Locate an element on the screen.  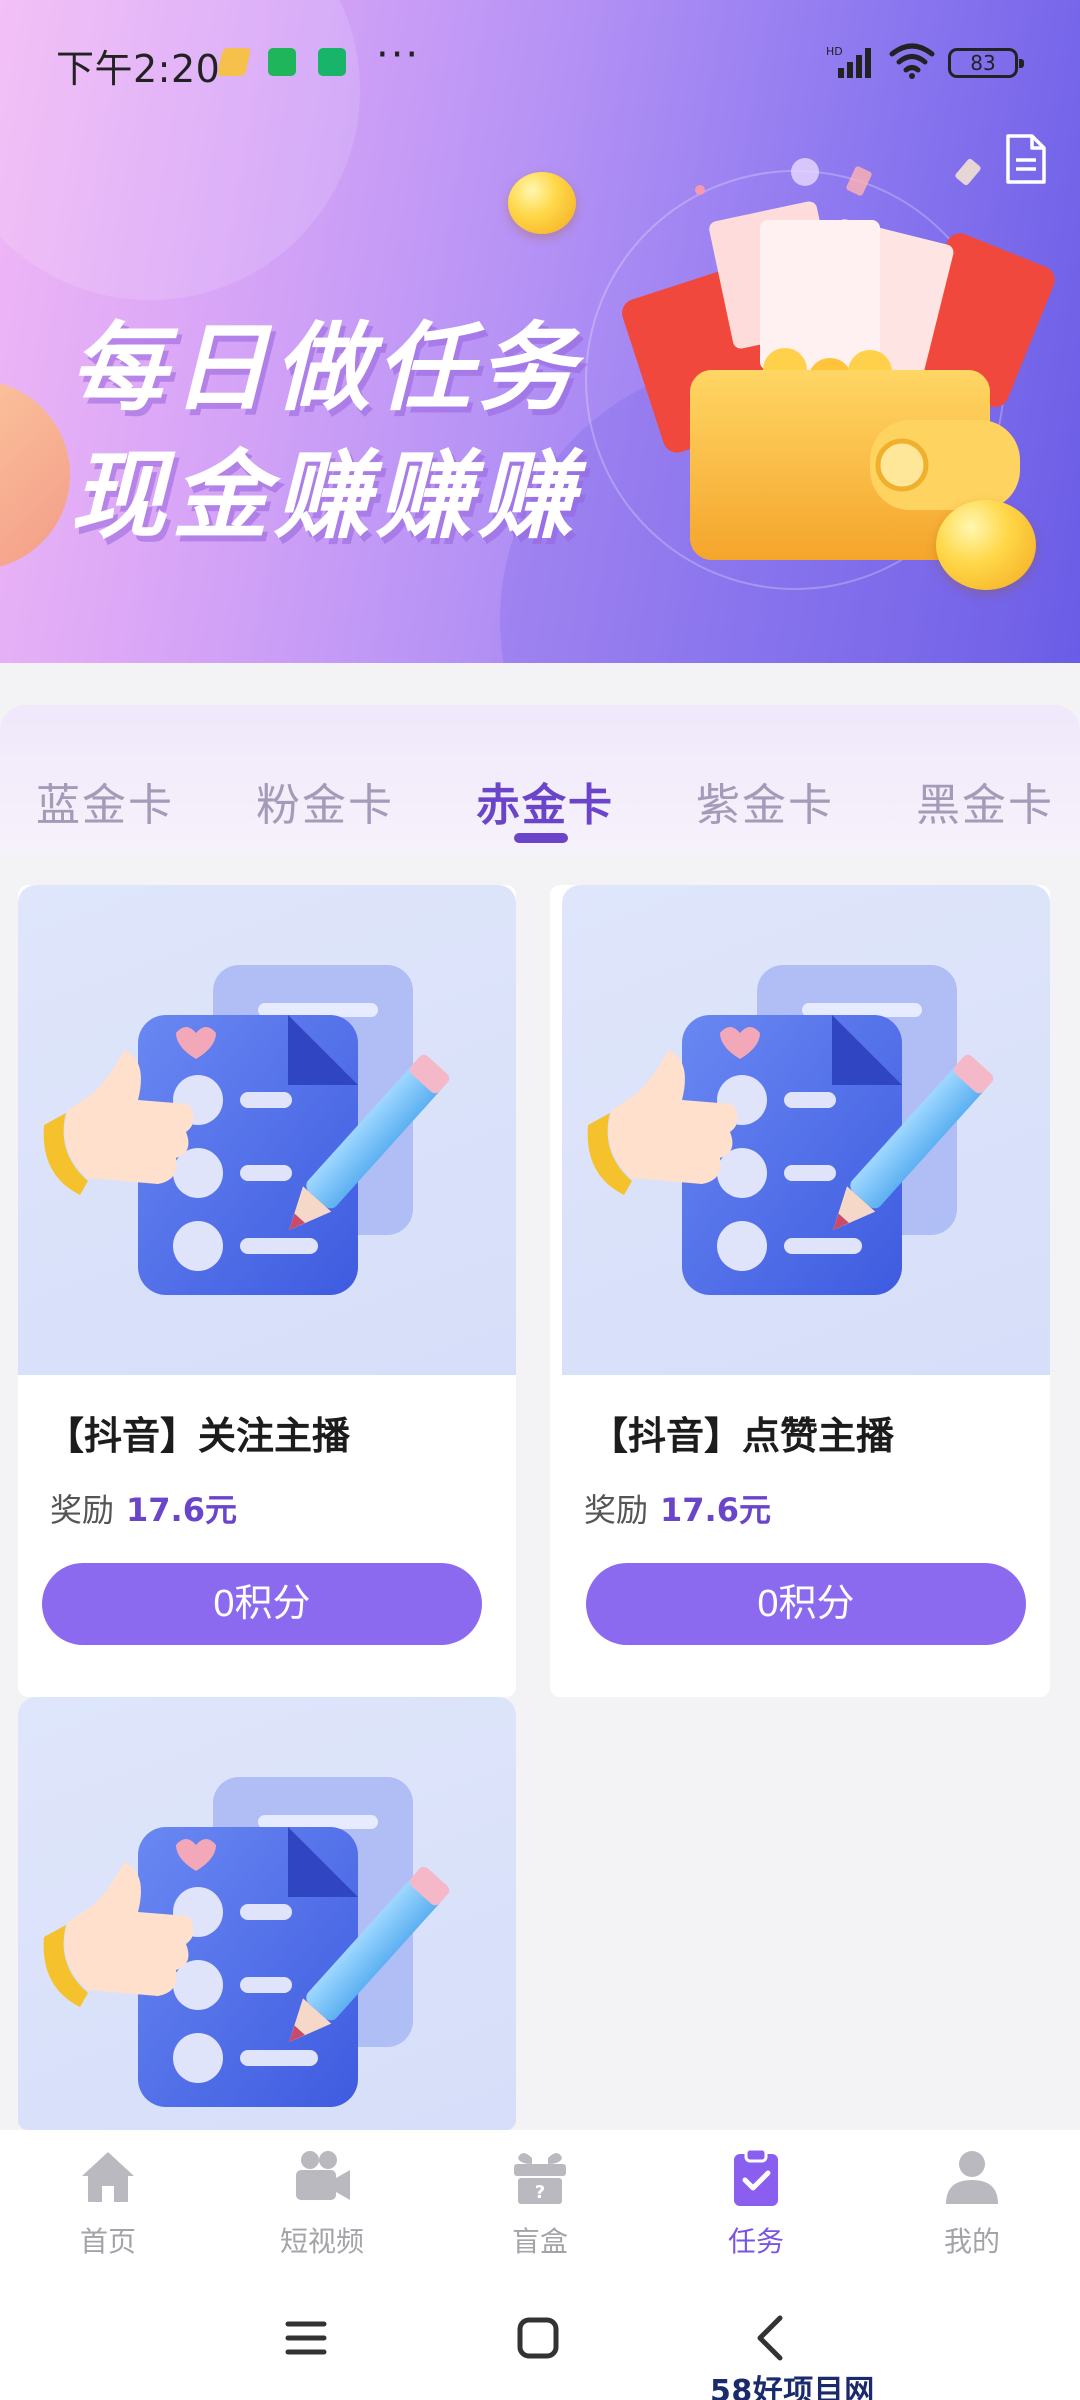
tab-purple-gold: 紫金卡 is located at coordinates (765, 801).